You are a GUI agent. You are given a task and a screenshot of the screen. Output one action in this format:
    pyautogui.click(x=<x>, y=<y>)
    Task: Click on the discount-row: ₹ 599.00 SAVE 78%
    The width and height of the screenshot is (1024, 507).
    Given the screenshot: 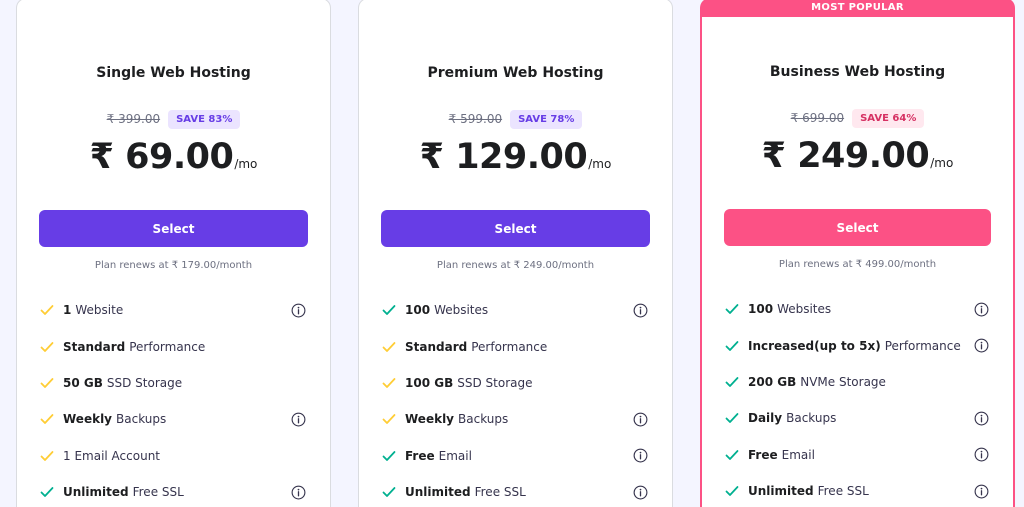 What is the action you would take?
    pyautogui.click(x=515, y=119)
    